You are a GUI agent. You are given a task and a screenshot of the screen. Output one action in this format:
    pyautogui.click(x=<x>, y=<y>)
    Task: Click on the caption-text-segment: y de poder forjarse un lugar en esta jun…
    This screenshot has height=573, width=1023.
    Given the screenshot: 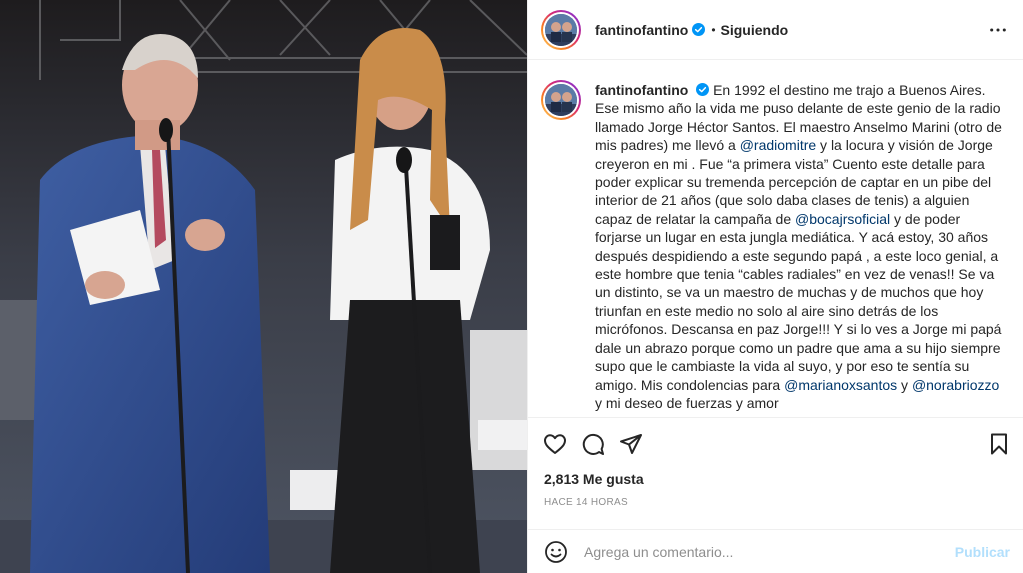 What is the action you would take?
    pyautogui.click(x=798, y=301)
    